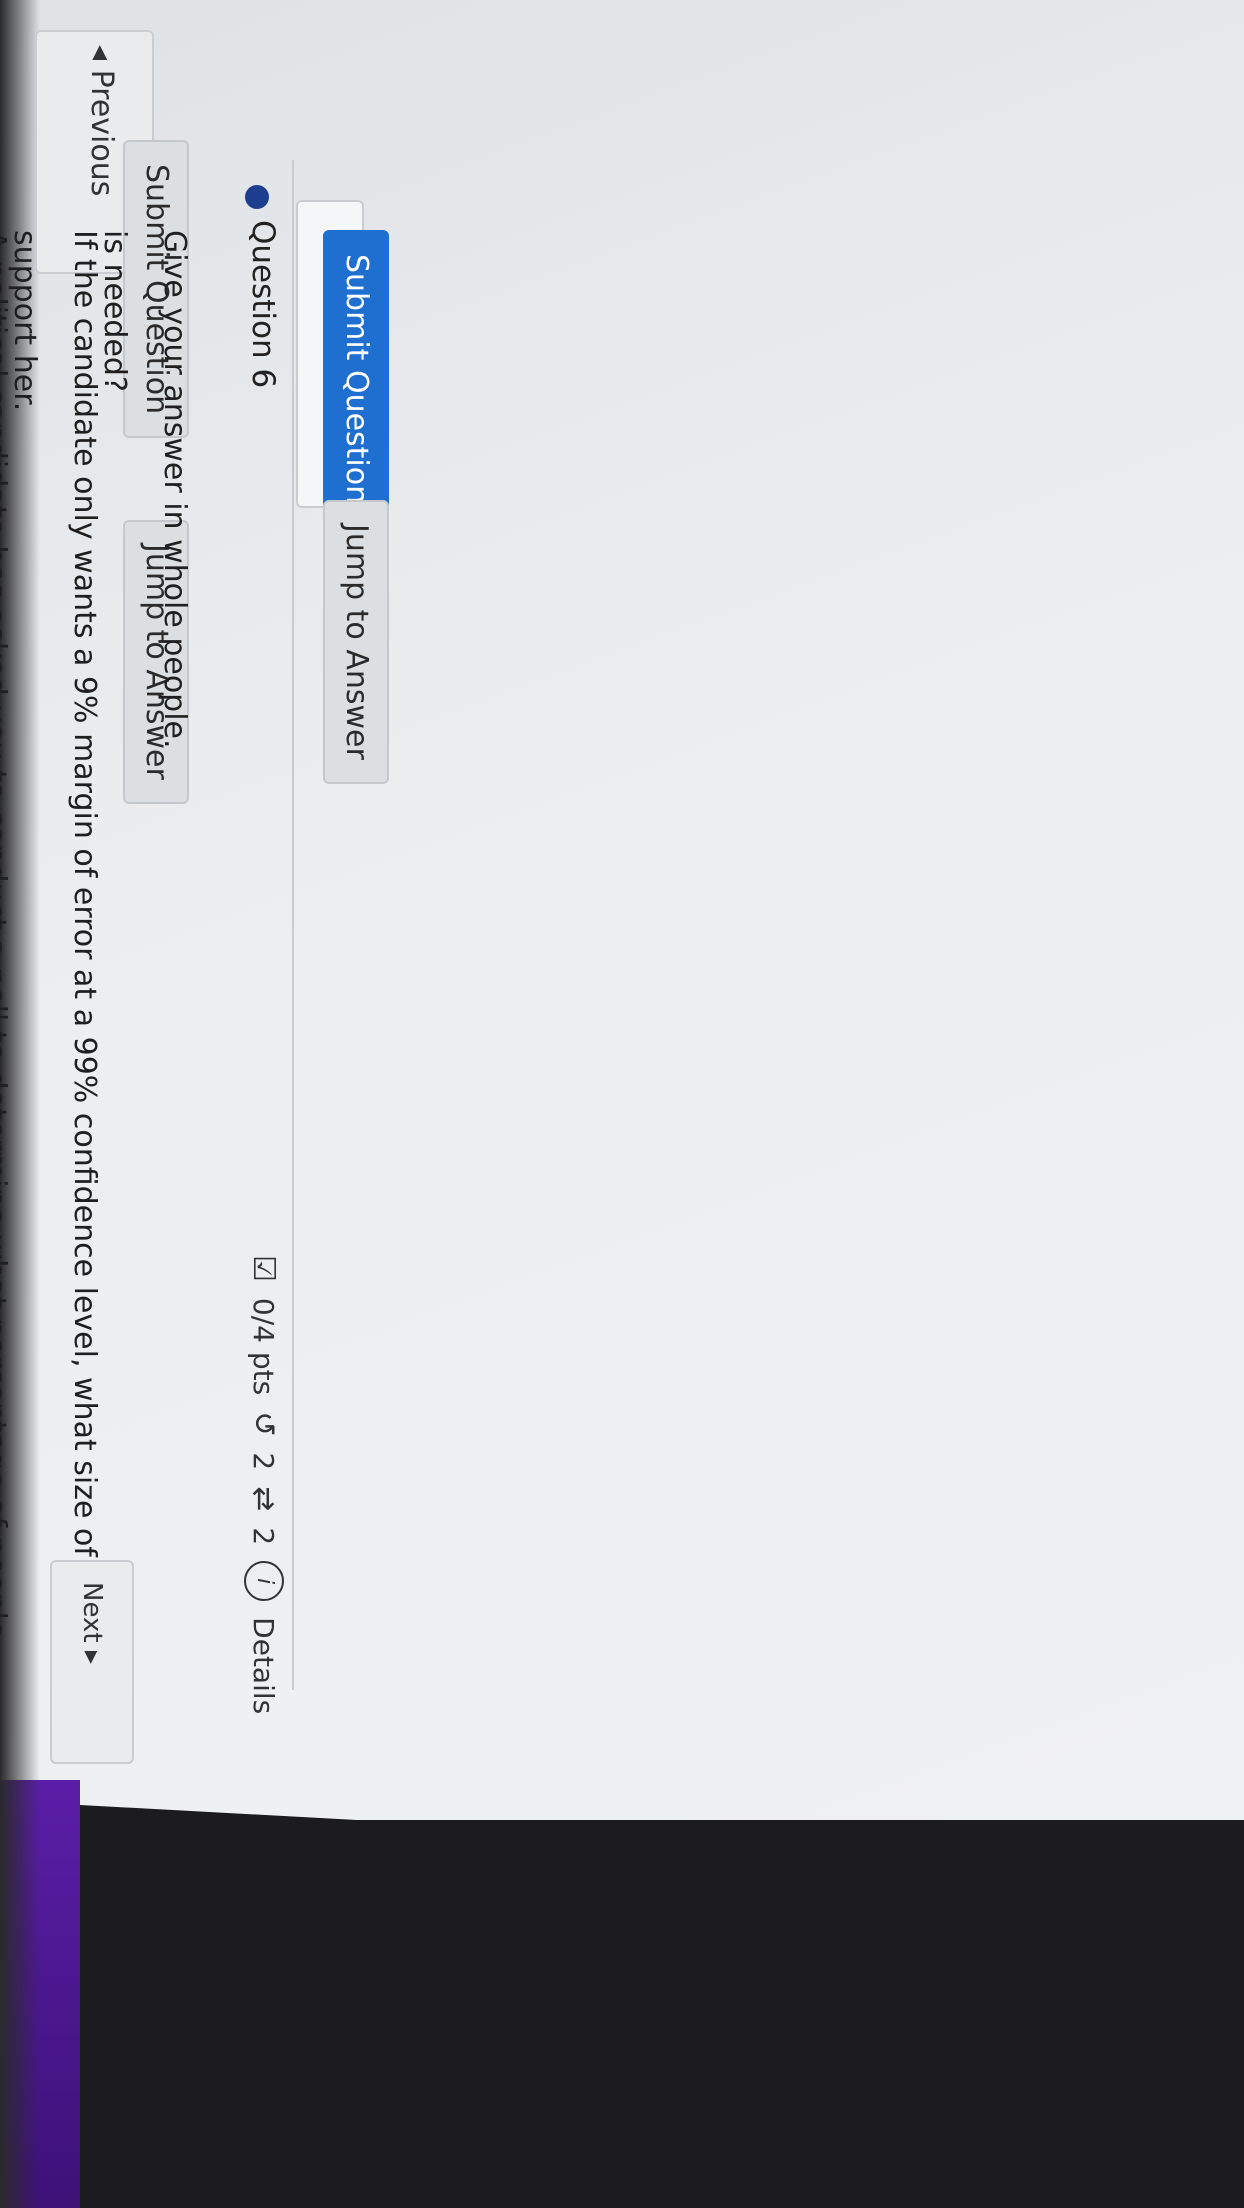 The width and height of the screenshot is (1244, 2208). What do you see at coordinates (264, 1581) in the screenshot?
I see `info-icon: i` at bounding box center [264, 1581].